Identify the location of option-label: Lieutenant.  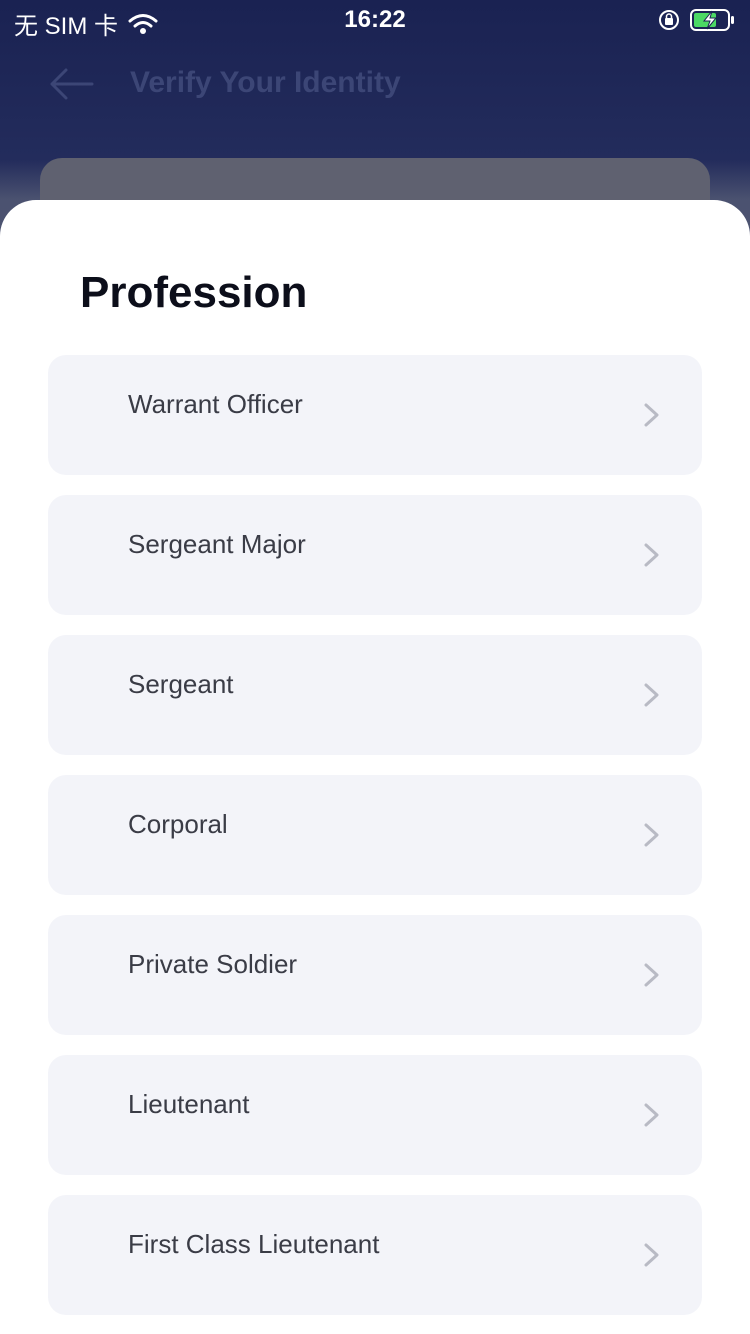
(189, 1104).